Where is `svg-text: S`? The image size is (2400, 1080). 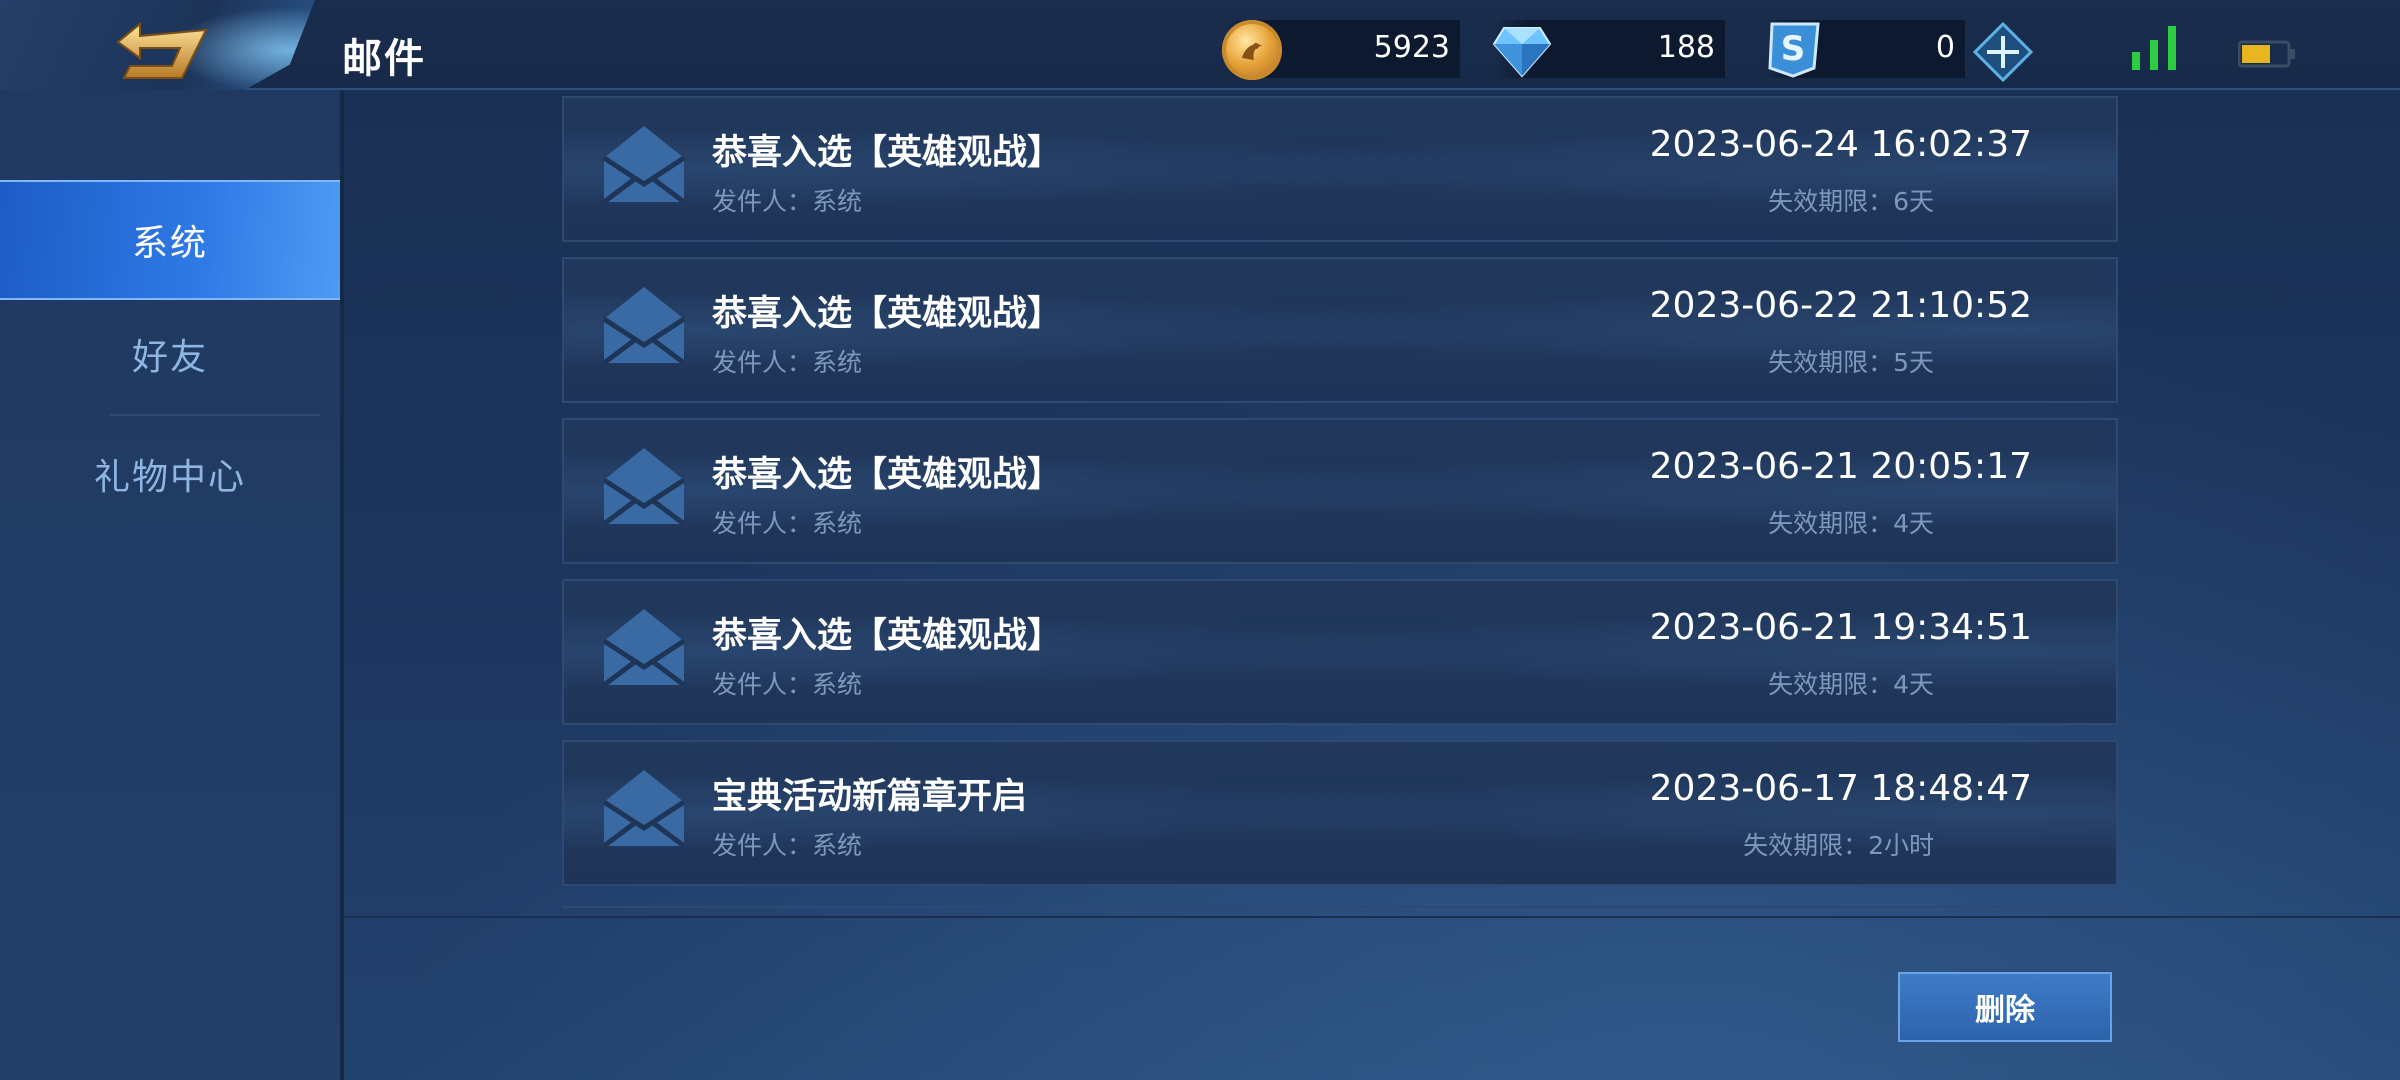 svg-text: S is located at coordinates (1793, 49).